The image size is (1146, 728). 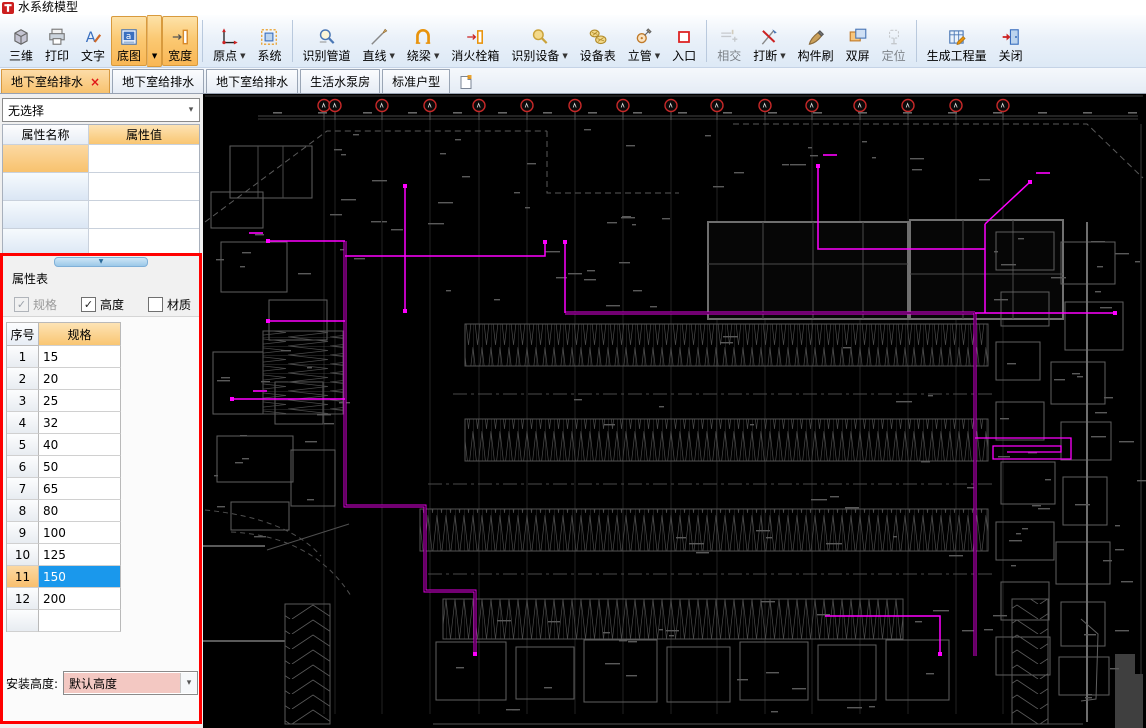 I want to click on spec-table-row: 2 20, so click(x=64, y=379).